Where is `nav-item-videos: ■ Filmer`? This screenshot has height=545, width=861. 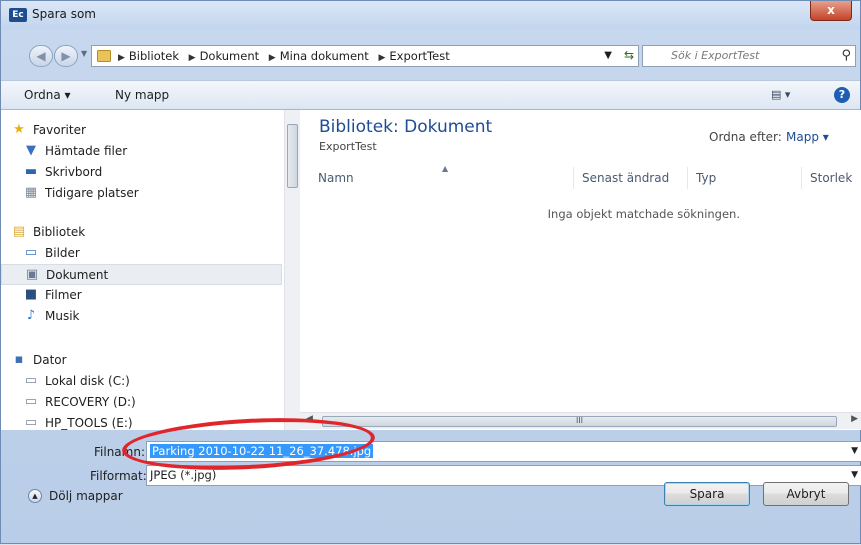
nav-item-videos: ■ Filmer is located at coordinates (141, 295).